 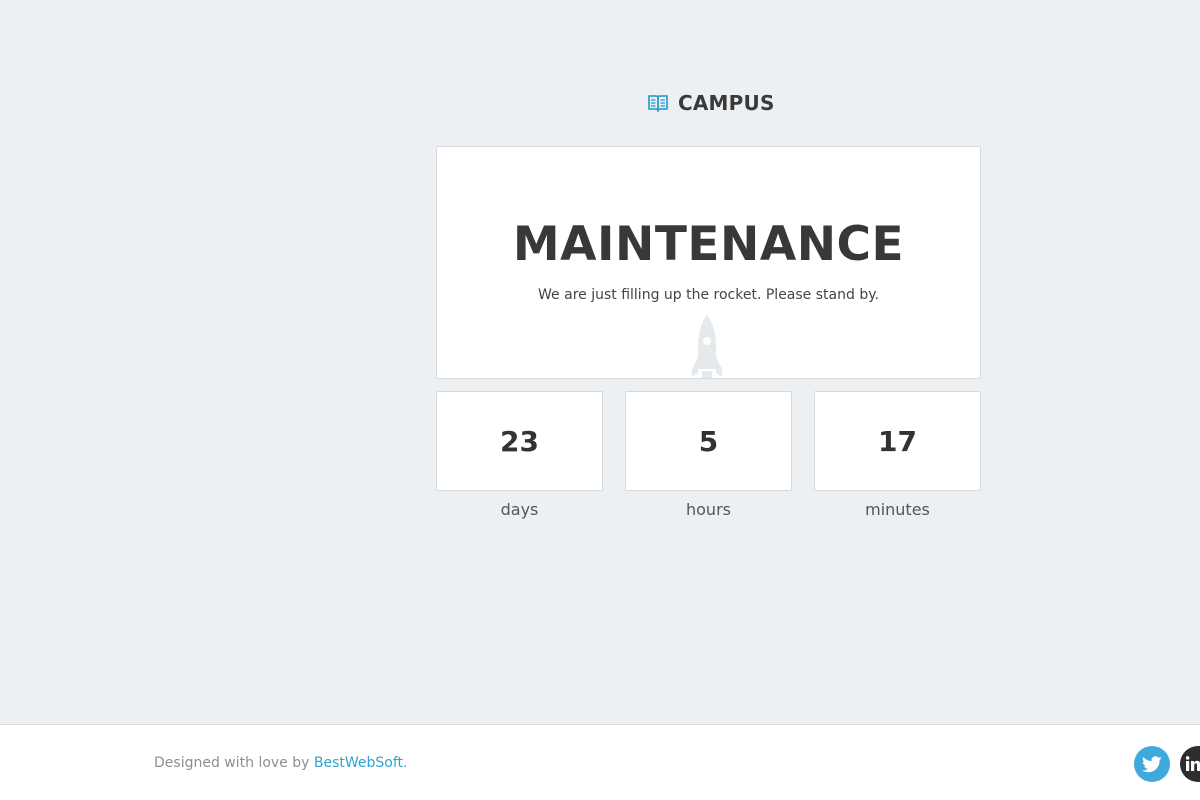 I want to click on bestwebsoft-link: BestWebSoft, so click(x=358, y=763).